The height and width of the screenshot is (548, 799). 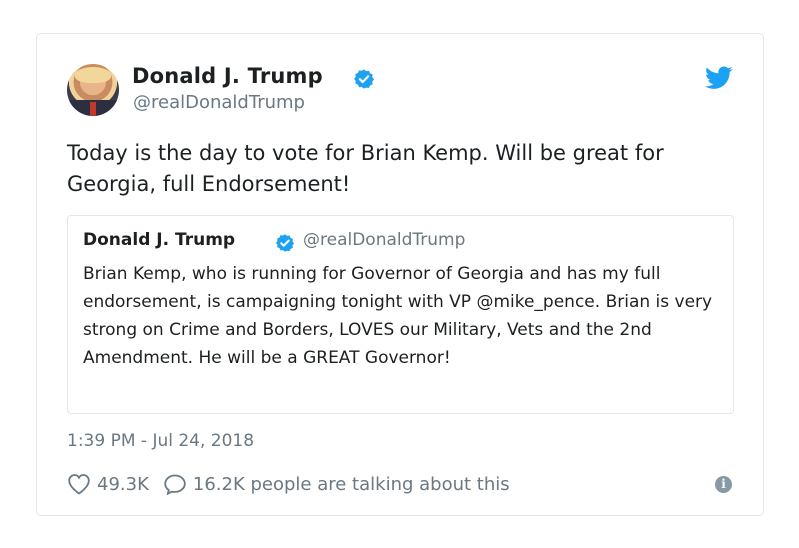 What do you see at coordinates (723, 484) in the screenshot?
I see `info-icon: i` at bounding box center [723, 484].